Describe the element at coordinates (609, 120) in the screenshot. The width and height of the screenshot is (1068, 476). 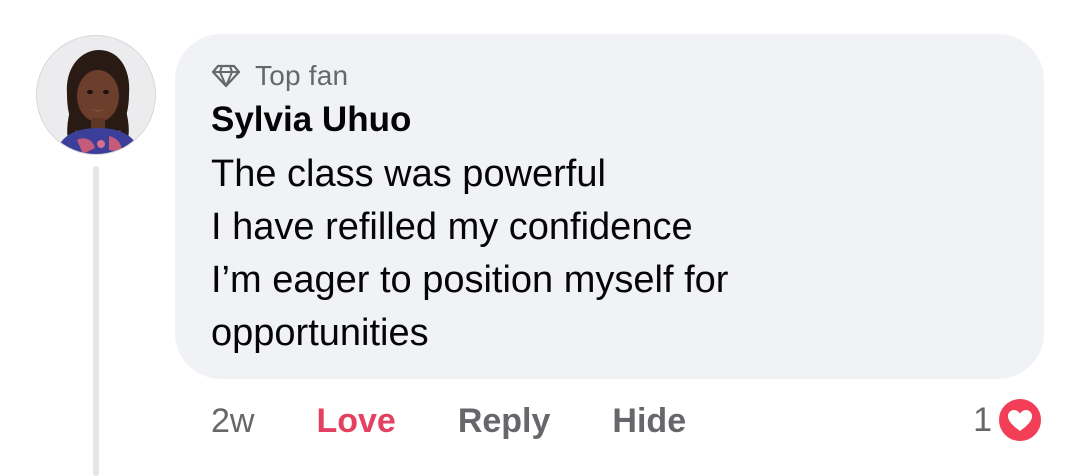
I see `author-name: Sylvia Uhuo` at that location.